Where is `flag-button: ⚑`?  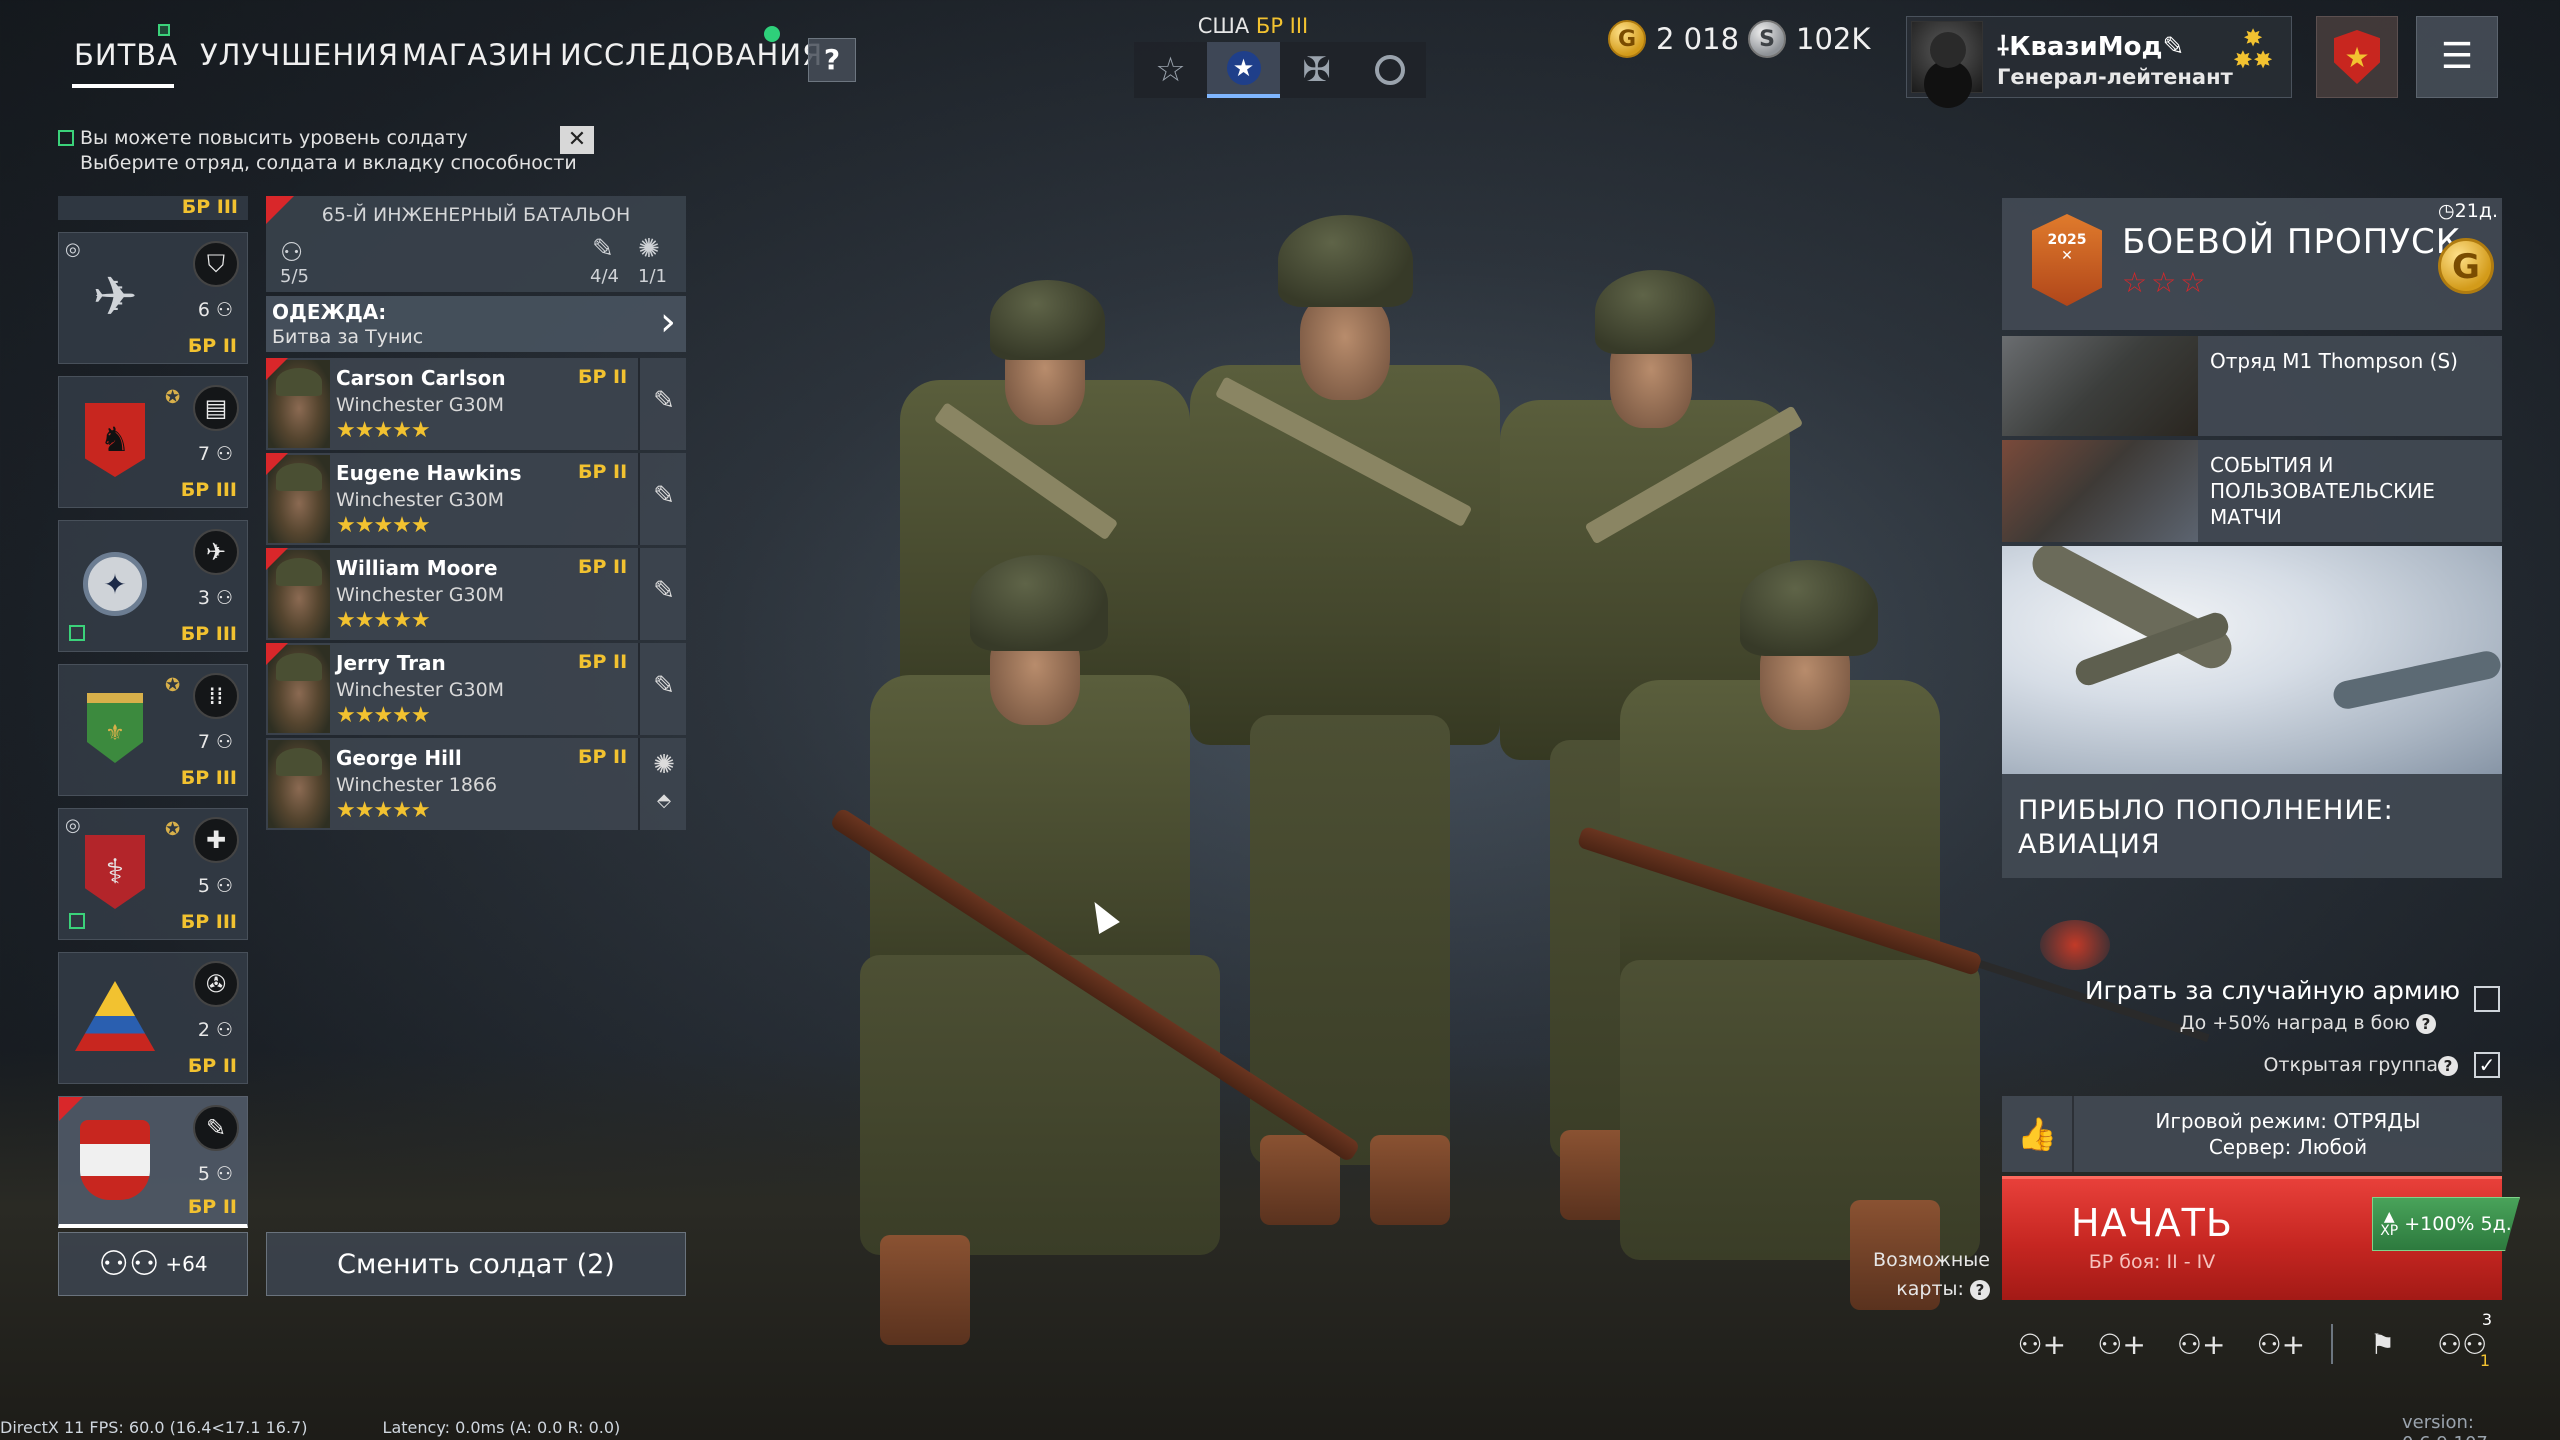
flag-button: ⚑ is located at coordinates (2383, 1344).